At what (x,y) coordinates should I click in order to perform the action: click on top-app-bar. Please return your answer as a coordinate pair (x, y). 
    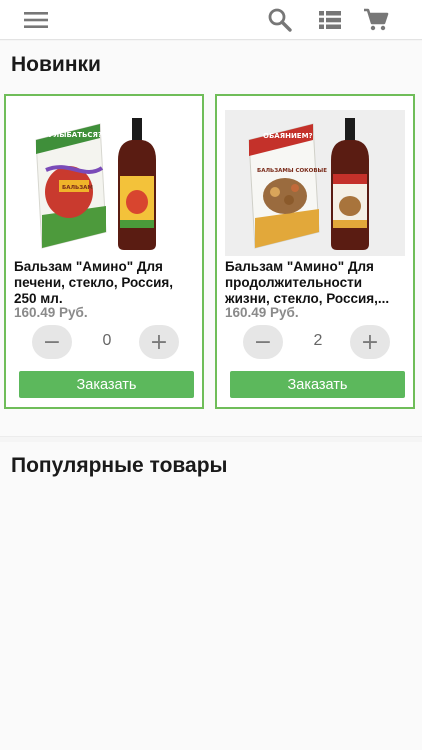
    Looking at the image, I should click on (211, 20).